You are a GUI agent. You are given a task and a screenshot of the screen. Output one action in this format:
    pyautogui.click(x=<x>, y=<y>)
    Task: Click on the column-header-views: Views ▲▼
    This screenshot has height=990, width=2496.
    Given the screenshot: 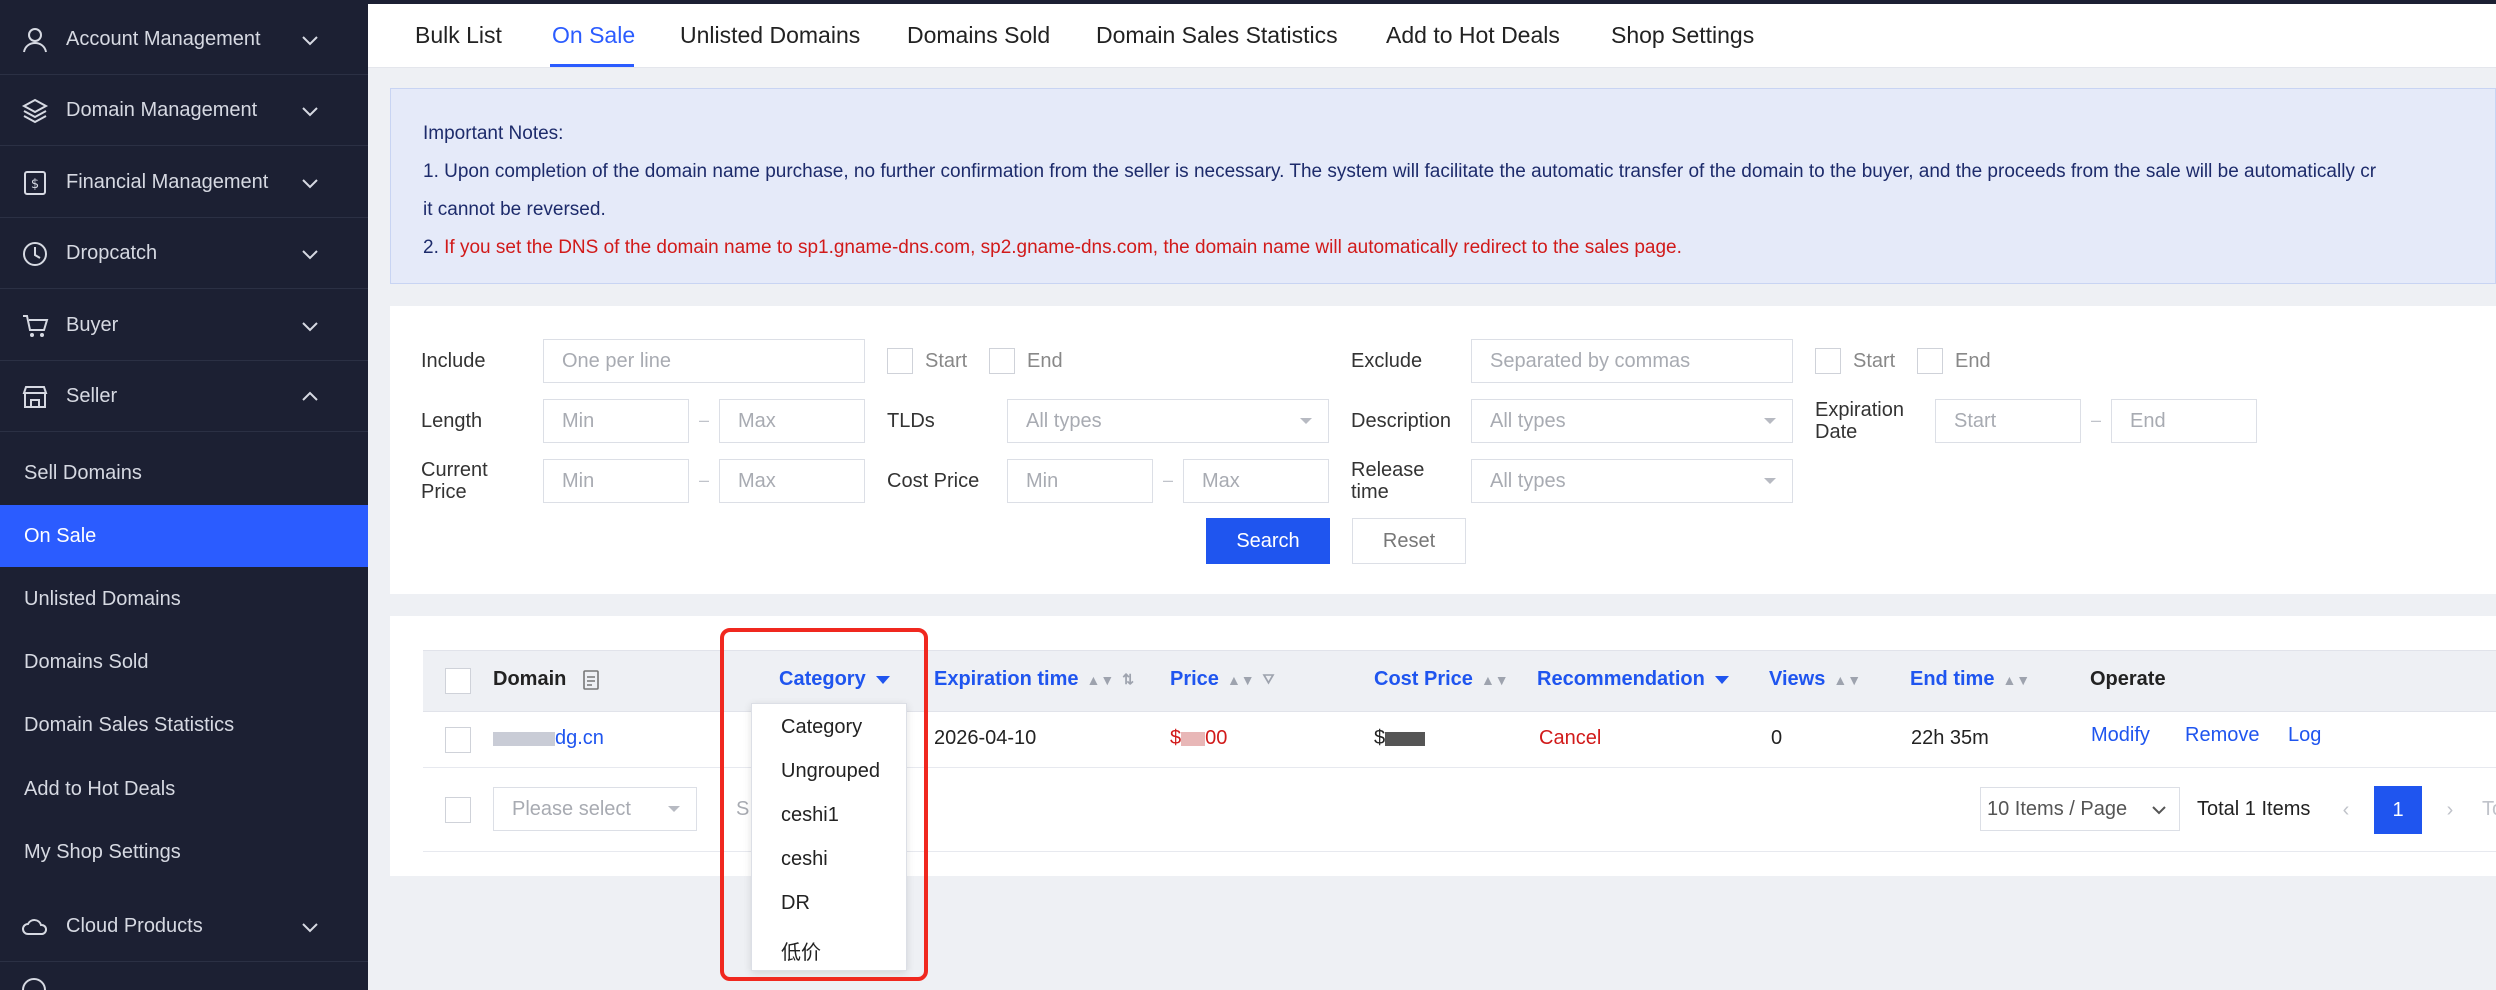 What is the action you would take?
    pyautogui.click(x=1815, y=679)
    